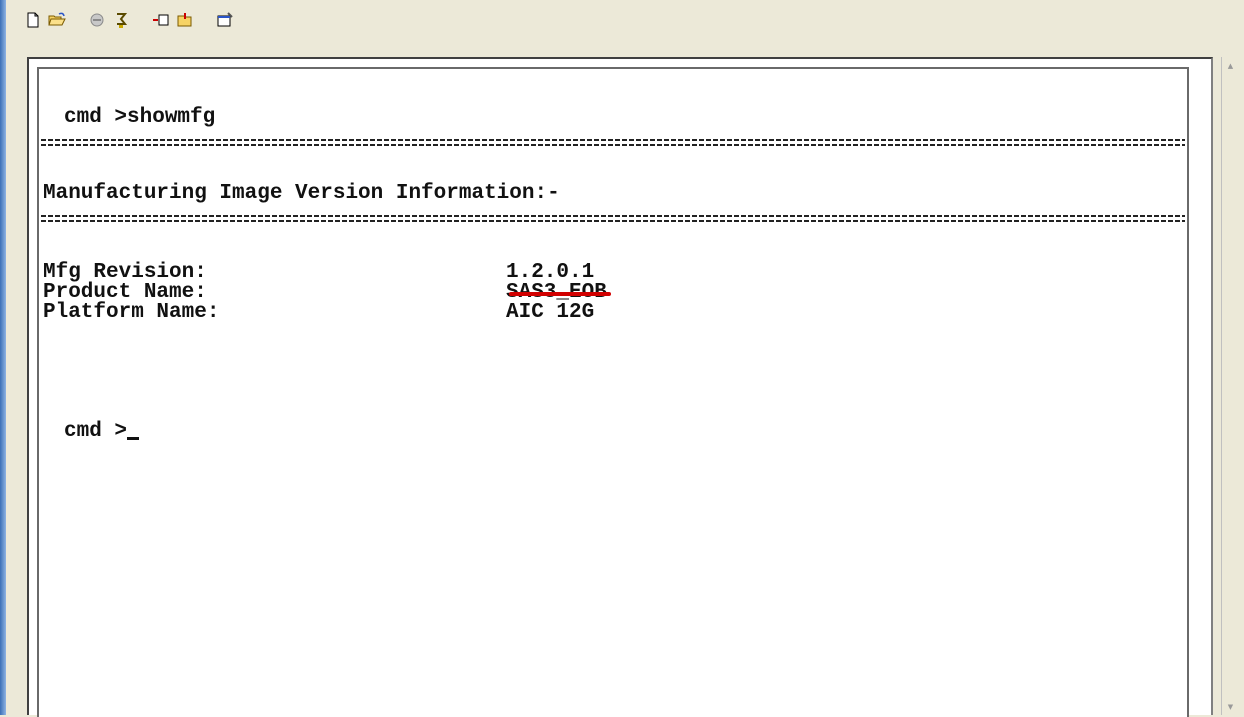  What do you see at coordinates (133, 438) in the screenshot?
I see `text-cursor` at bounding box center [133, 438].